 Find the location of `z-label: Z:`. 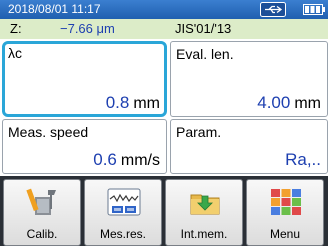

z-label: Z: is located at coordinates (16, 28).